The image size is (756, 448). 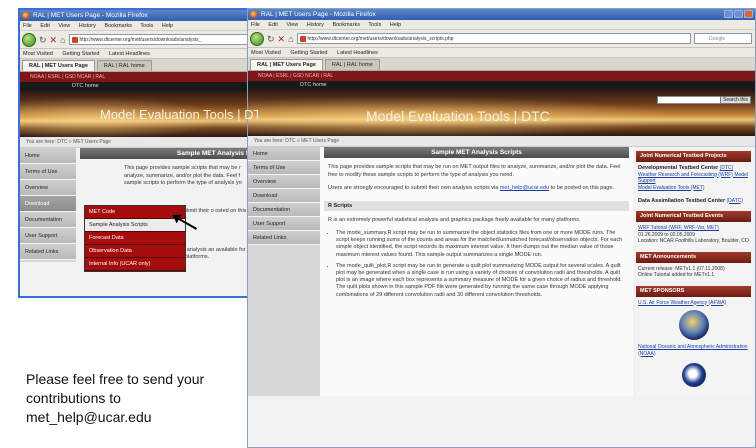 I want to click on maximize-button, so click(x=738, y=14).